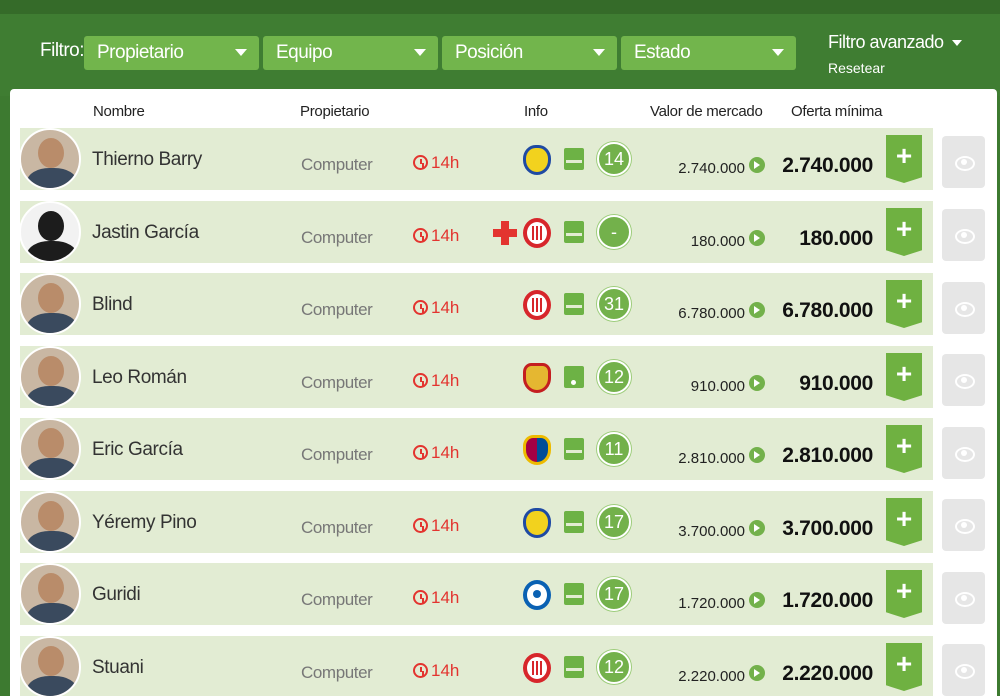  What do you see at coordinates (827, 455) in the screenshot?
I see `min-offer: 2.810.000` at bounding box center [827, 455].